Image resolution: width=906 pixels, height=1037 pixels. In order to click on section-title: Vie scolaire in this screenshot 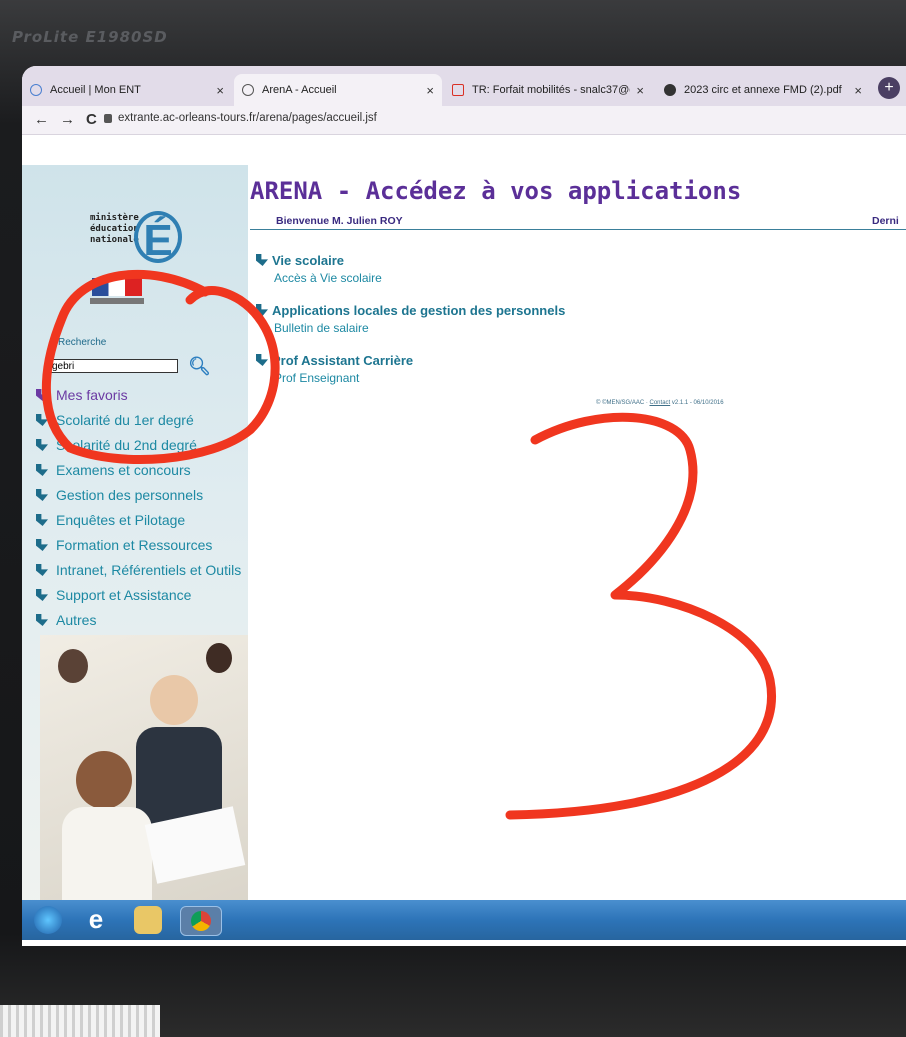, I will do `click(308, 260)`.